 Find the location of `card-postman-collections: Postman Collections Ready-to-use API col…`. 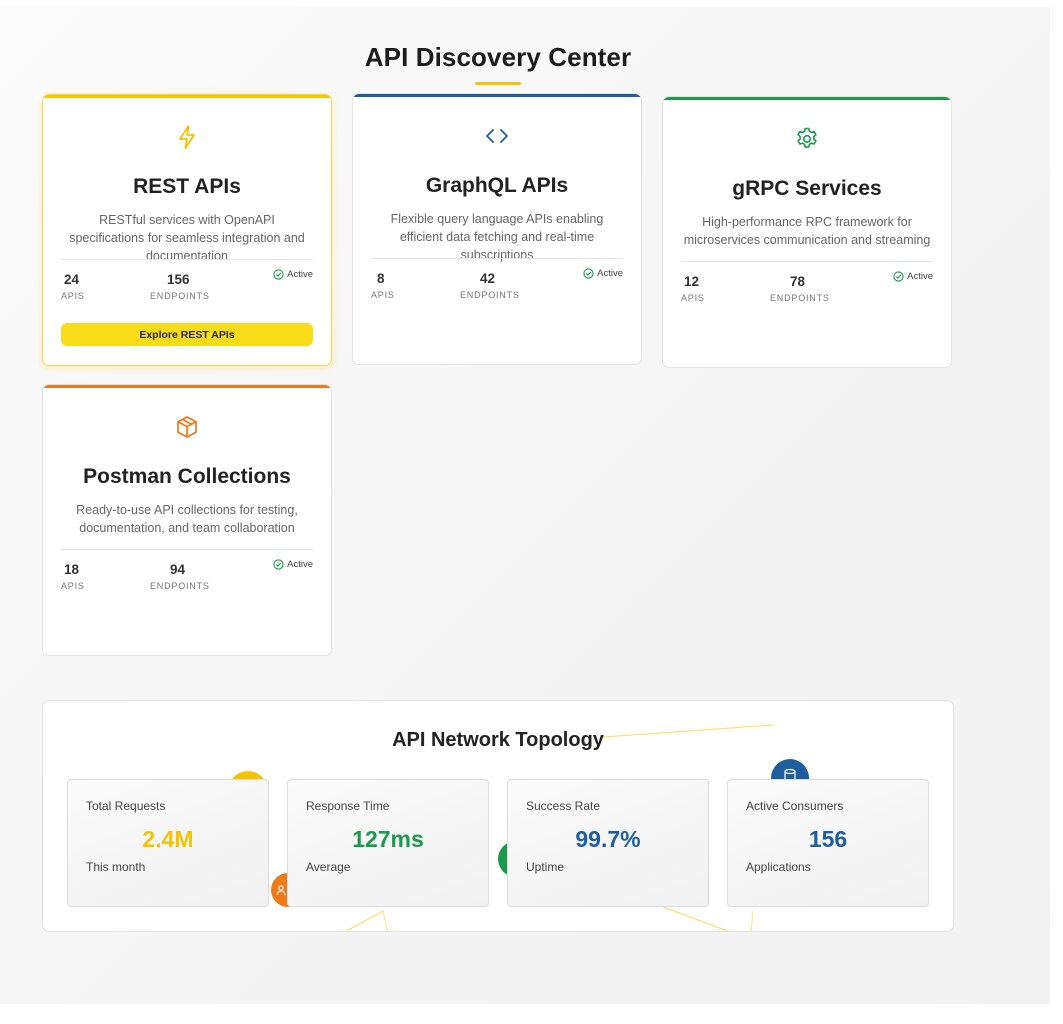

card-postman-collections: Postman Collections Ready-to-use API col… is located at coordinates (187, 520).